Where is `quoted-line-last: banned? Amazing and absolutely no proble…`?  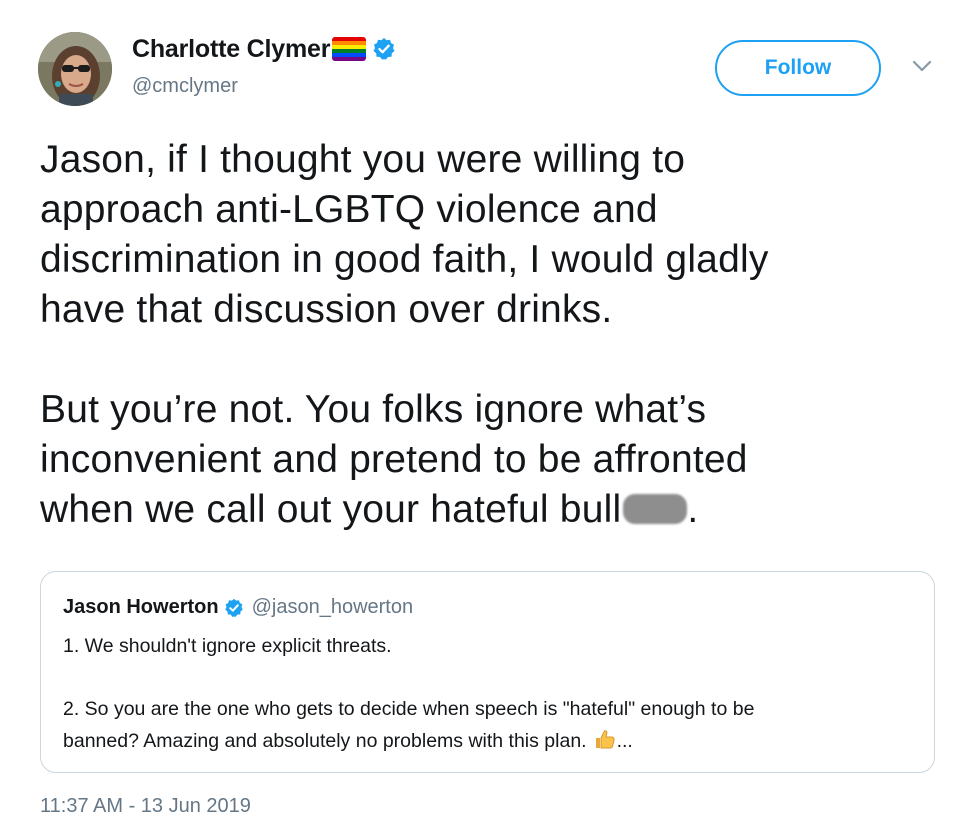 quoted-line-last: banned? Amazing and absolutely no proble… is located at coordinates (488, 741).